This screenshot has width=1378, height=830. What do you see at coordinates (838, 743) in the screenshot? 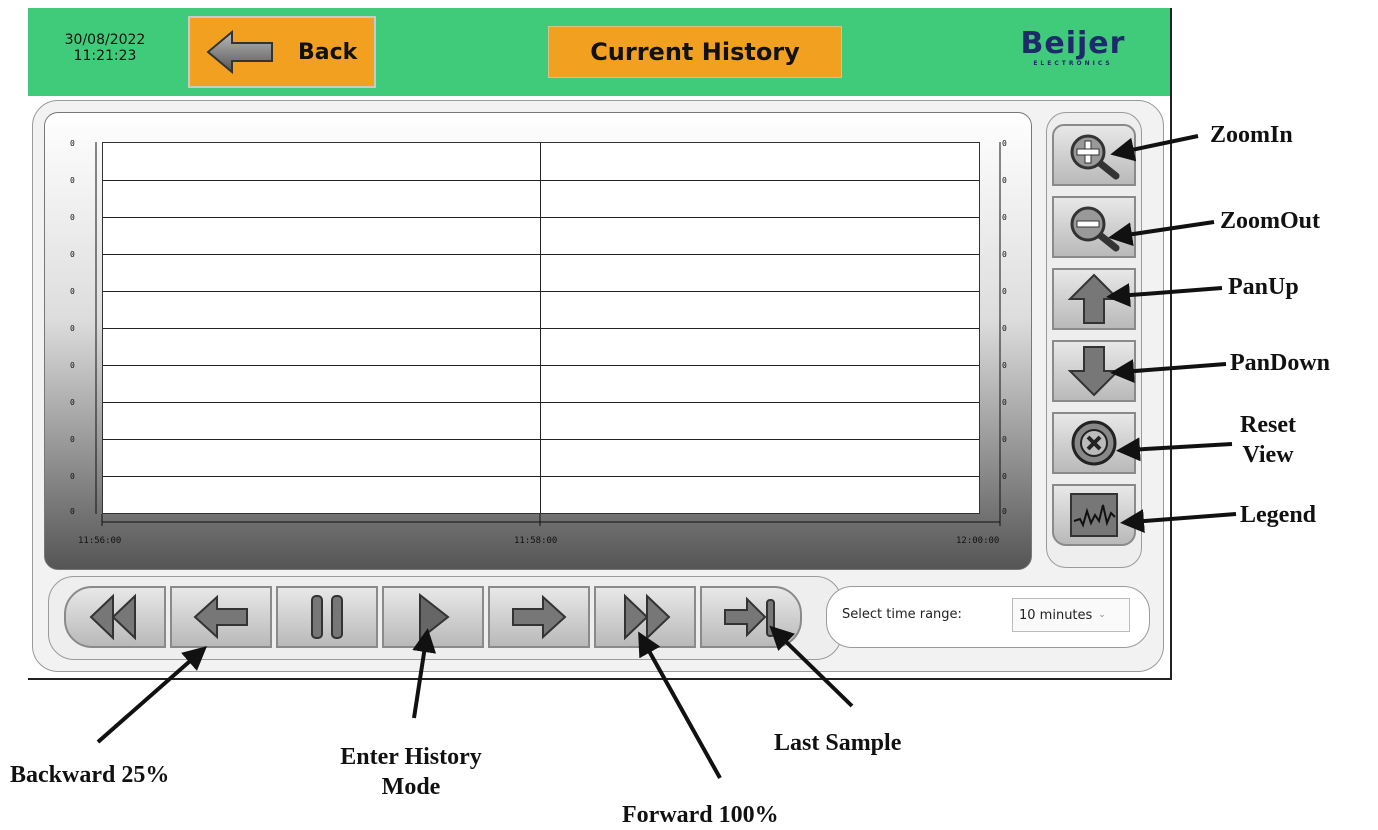
I see `annotation-last-sample: Last Sample` at bounding box center [838, 743].